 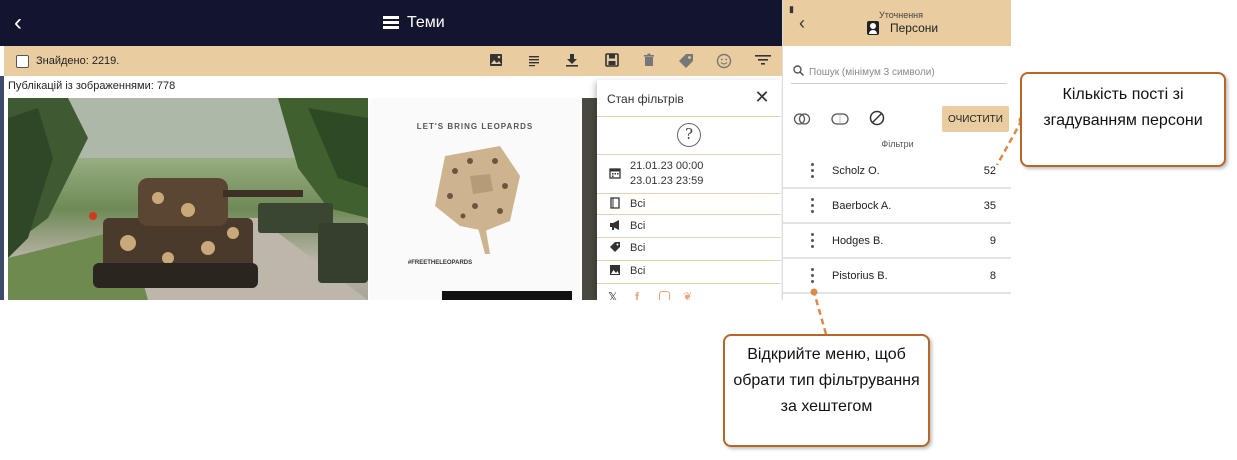 I want to click on callout-mentions-count: Кількість пості зі згадуванням персони, so click(x=1123, y=119).